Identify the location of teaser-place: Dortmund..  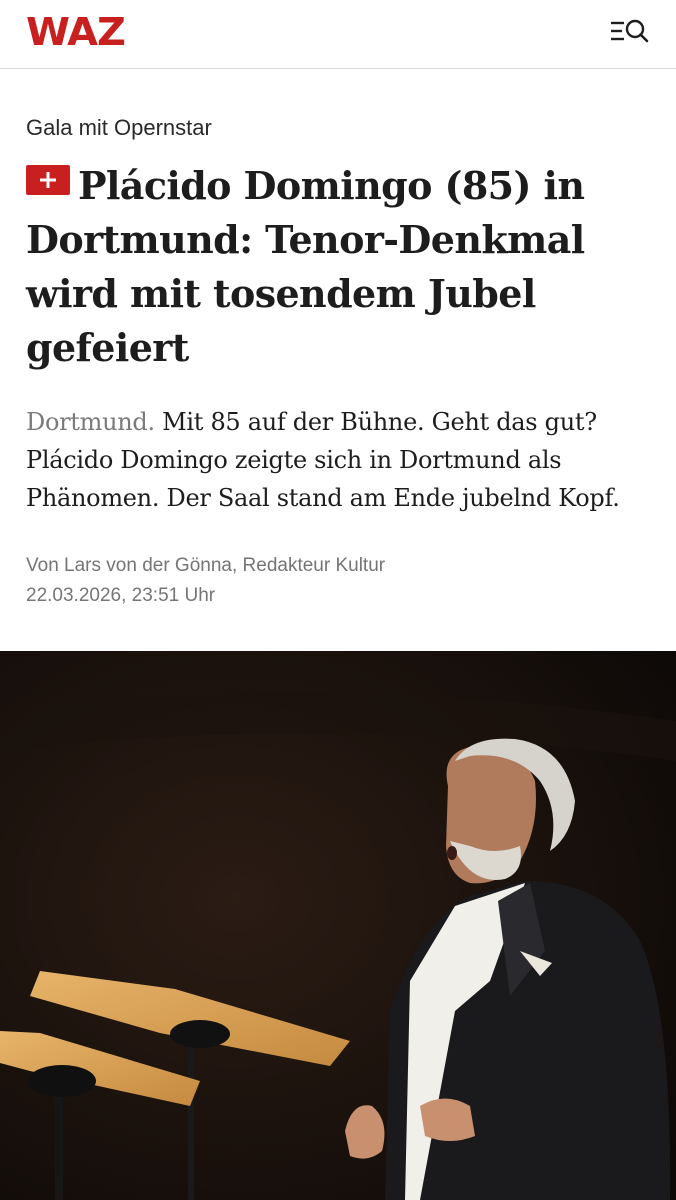
(90, 422).